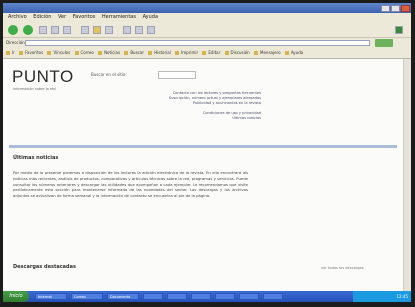 The height and width of the screenshot is (307, 415). What do you see at coordinates (211, 53) in the screenshot?
I see `link-item: Editar` at bounding box center [211, 53].